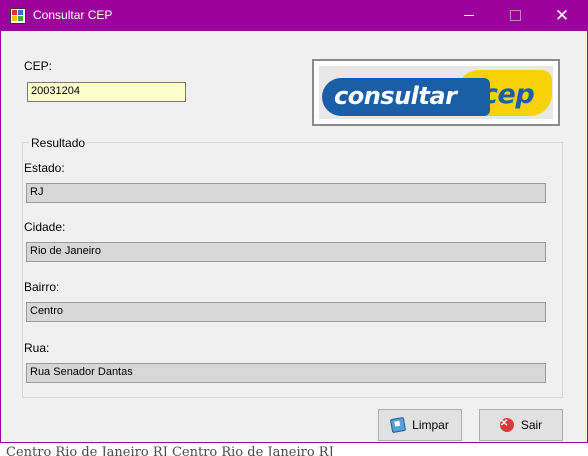 The height and width of the screenshot is (456, 588). What do you see at coordinates (38, 66) in the screenshot?
I see `cep-label: CEP:` at bounding box center [38, 66].